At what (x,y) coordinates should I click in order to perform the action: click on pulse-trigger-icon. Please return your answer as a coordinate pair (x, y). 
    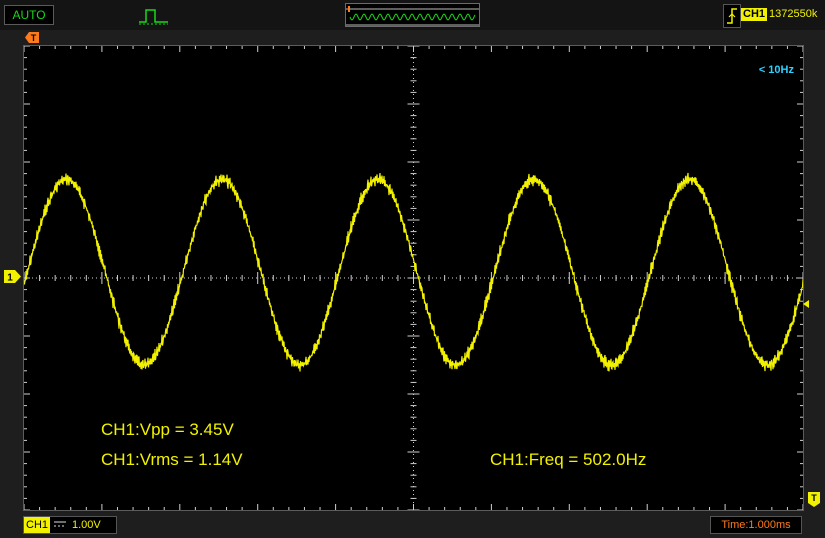
    Looking at the image, I should click on (154, 15).